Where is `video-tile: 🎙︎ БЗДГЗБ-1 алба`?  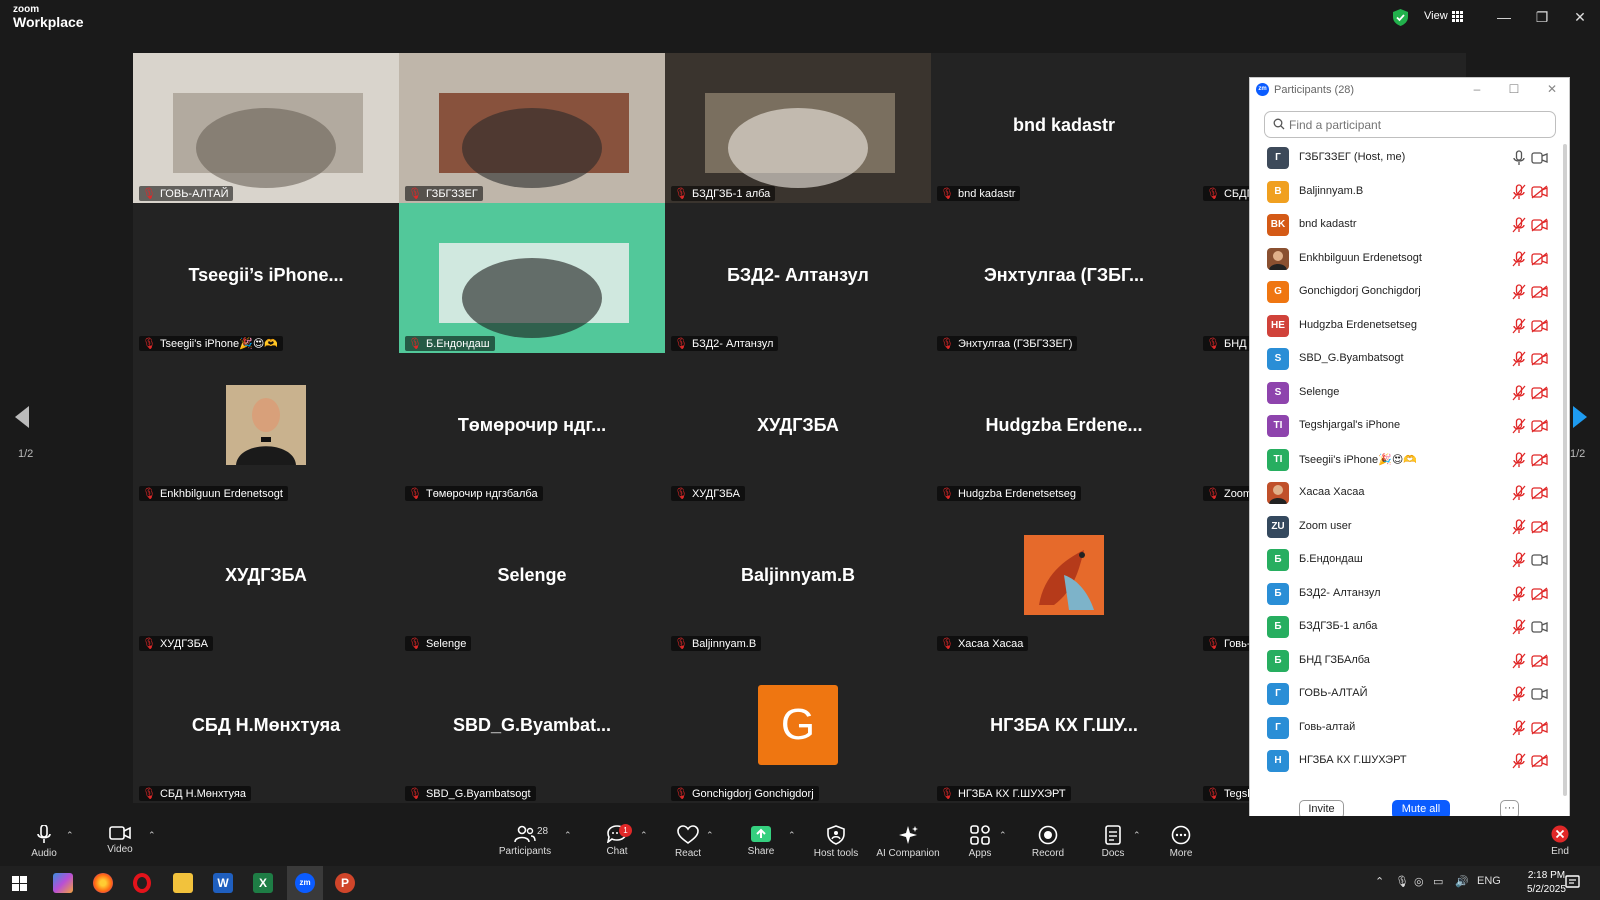 video-tile: 🎙︎ БЗДГЗБ-1 алба is located at coordinates (798, 128).